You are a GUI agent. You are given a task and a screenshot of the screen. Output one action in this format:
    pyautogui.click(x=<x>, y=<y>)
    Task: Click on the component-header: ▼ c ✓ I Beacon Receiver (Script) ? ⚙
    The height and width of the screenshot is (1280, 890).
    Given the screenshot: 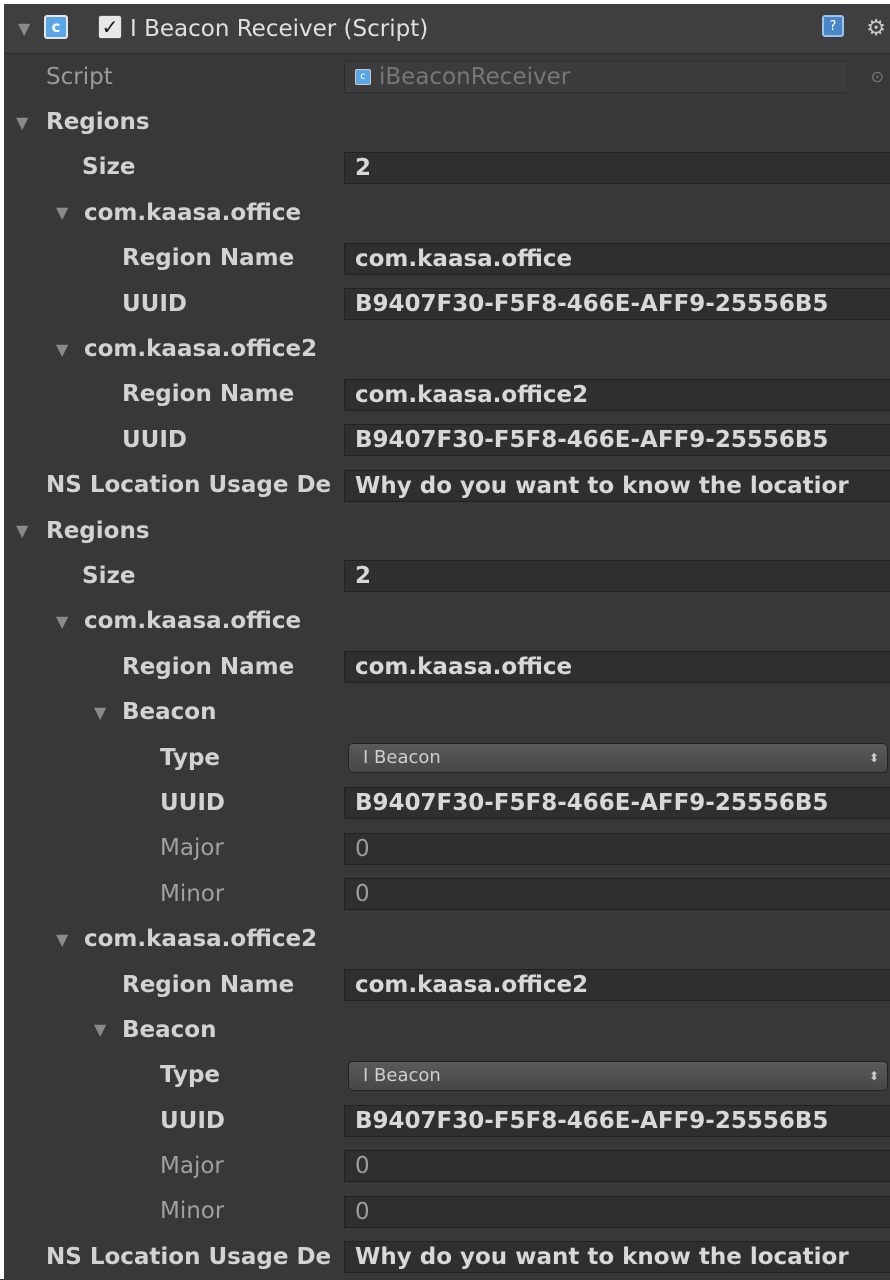 What is the action you would take?
    pyautogui.click(x=447, y=29)
    